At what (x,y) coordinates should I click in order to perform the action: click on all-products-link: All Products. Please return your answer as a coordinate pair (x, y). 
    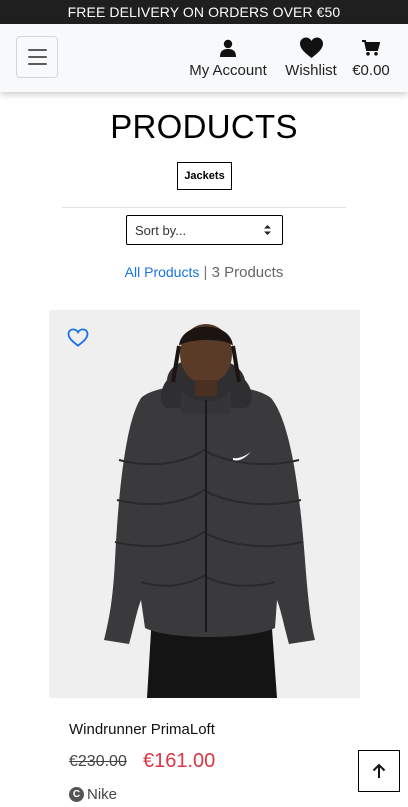
    Looking at the image, I should click on (162, 272).